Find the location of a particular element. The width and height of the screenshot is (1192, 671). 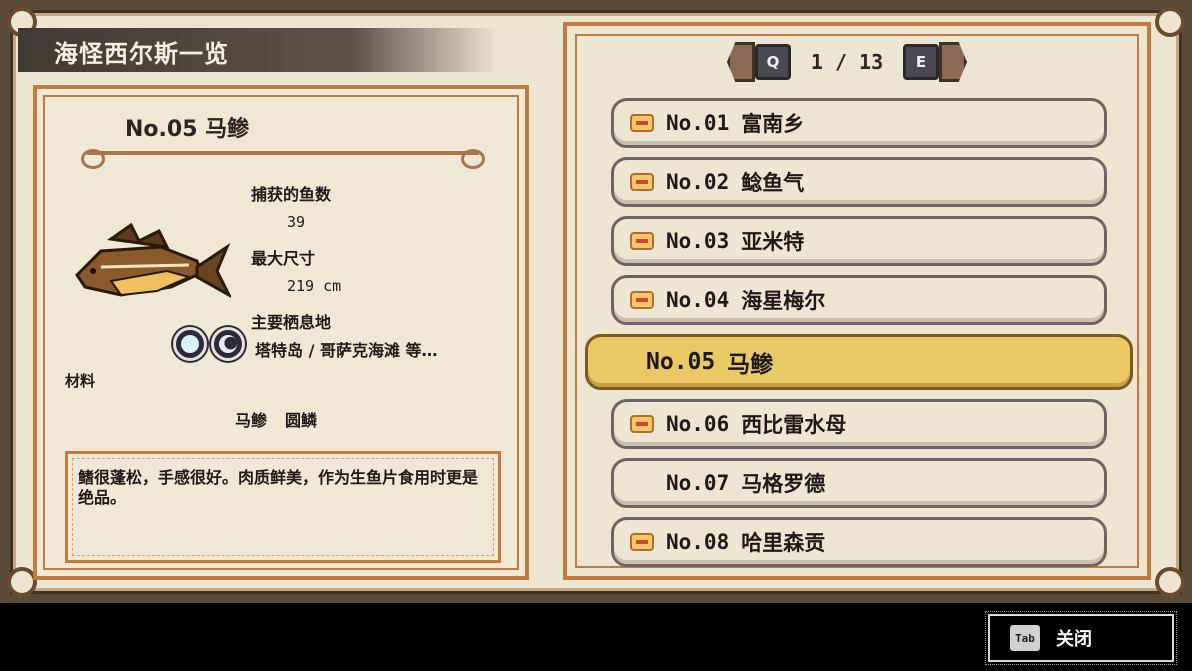

material-label: 材料 is located at coordinates (80, 381).